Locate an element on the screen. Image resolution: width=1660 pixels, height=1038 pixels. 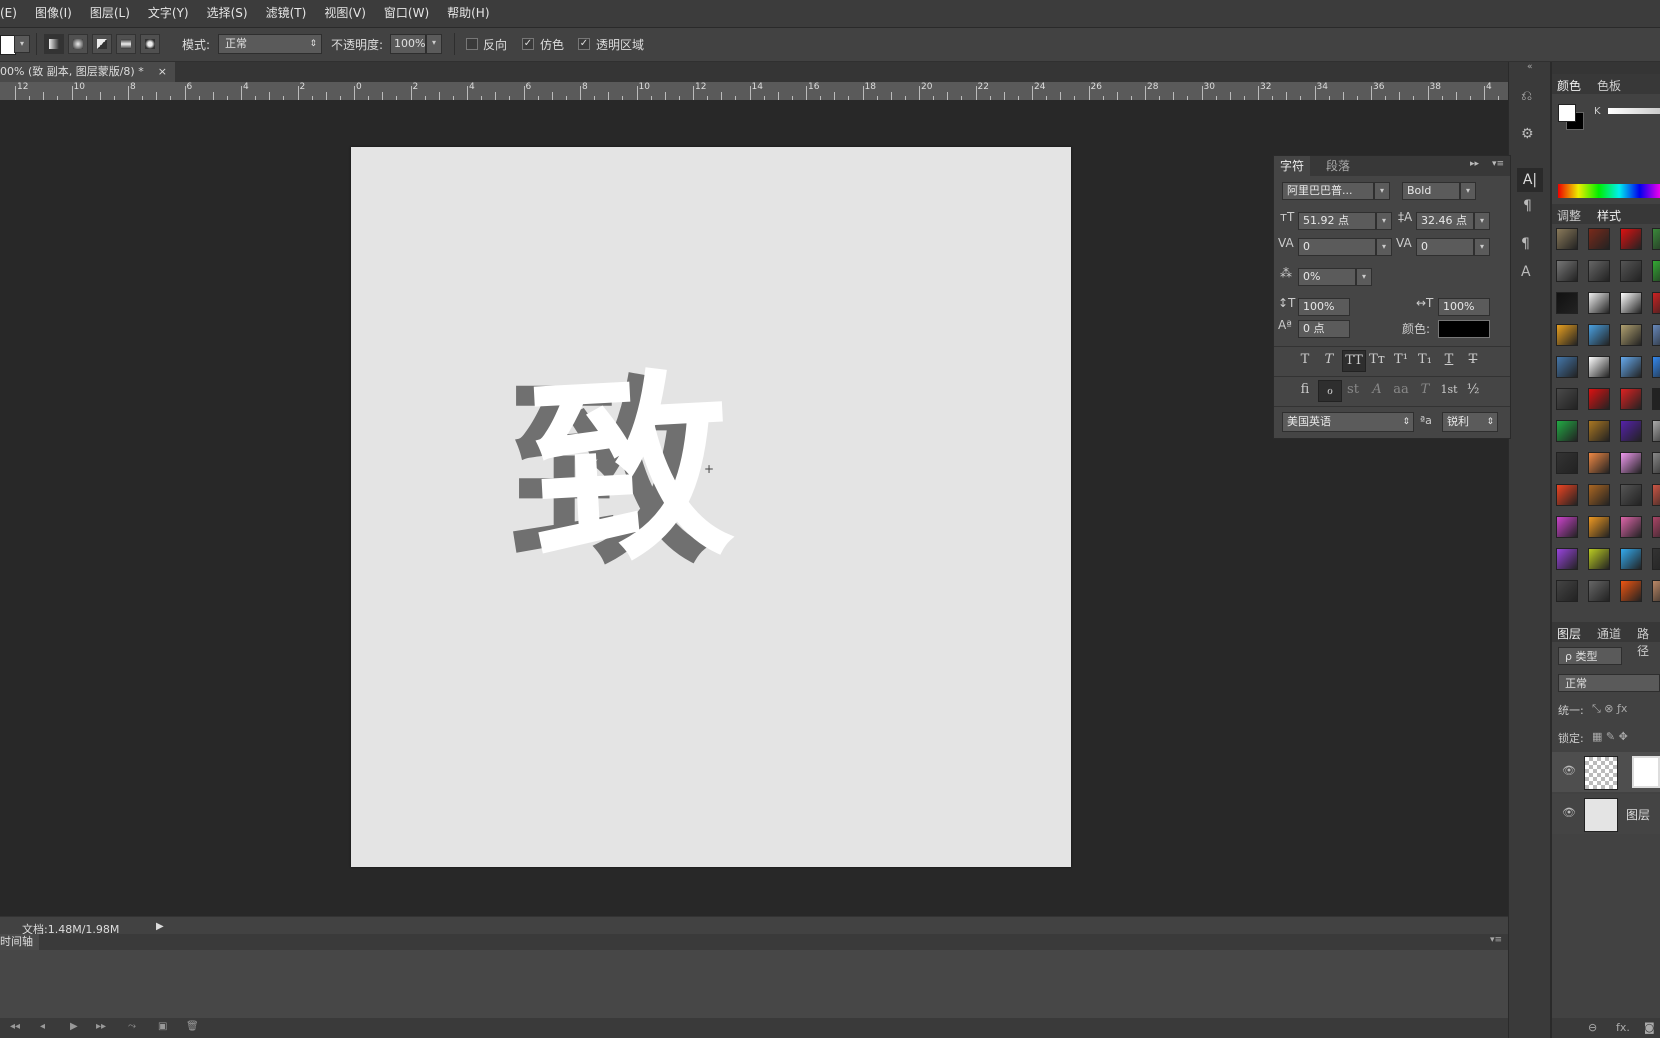
kerning-input: 0 is located at coordinates (1337, 247).